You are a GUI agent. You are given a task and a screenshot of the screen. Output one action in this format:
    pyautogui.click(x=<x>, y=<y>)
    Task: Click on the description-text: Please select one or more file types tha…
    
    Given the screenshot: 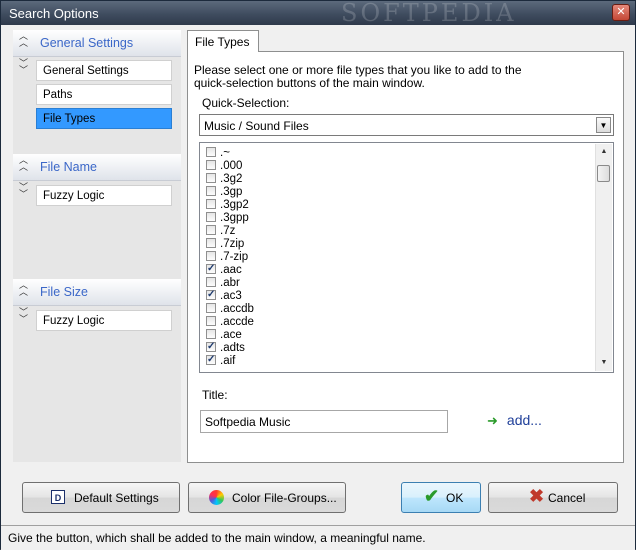 What is the action you would take?
    pyautogui.click(x=404, y=77)
    